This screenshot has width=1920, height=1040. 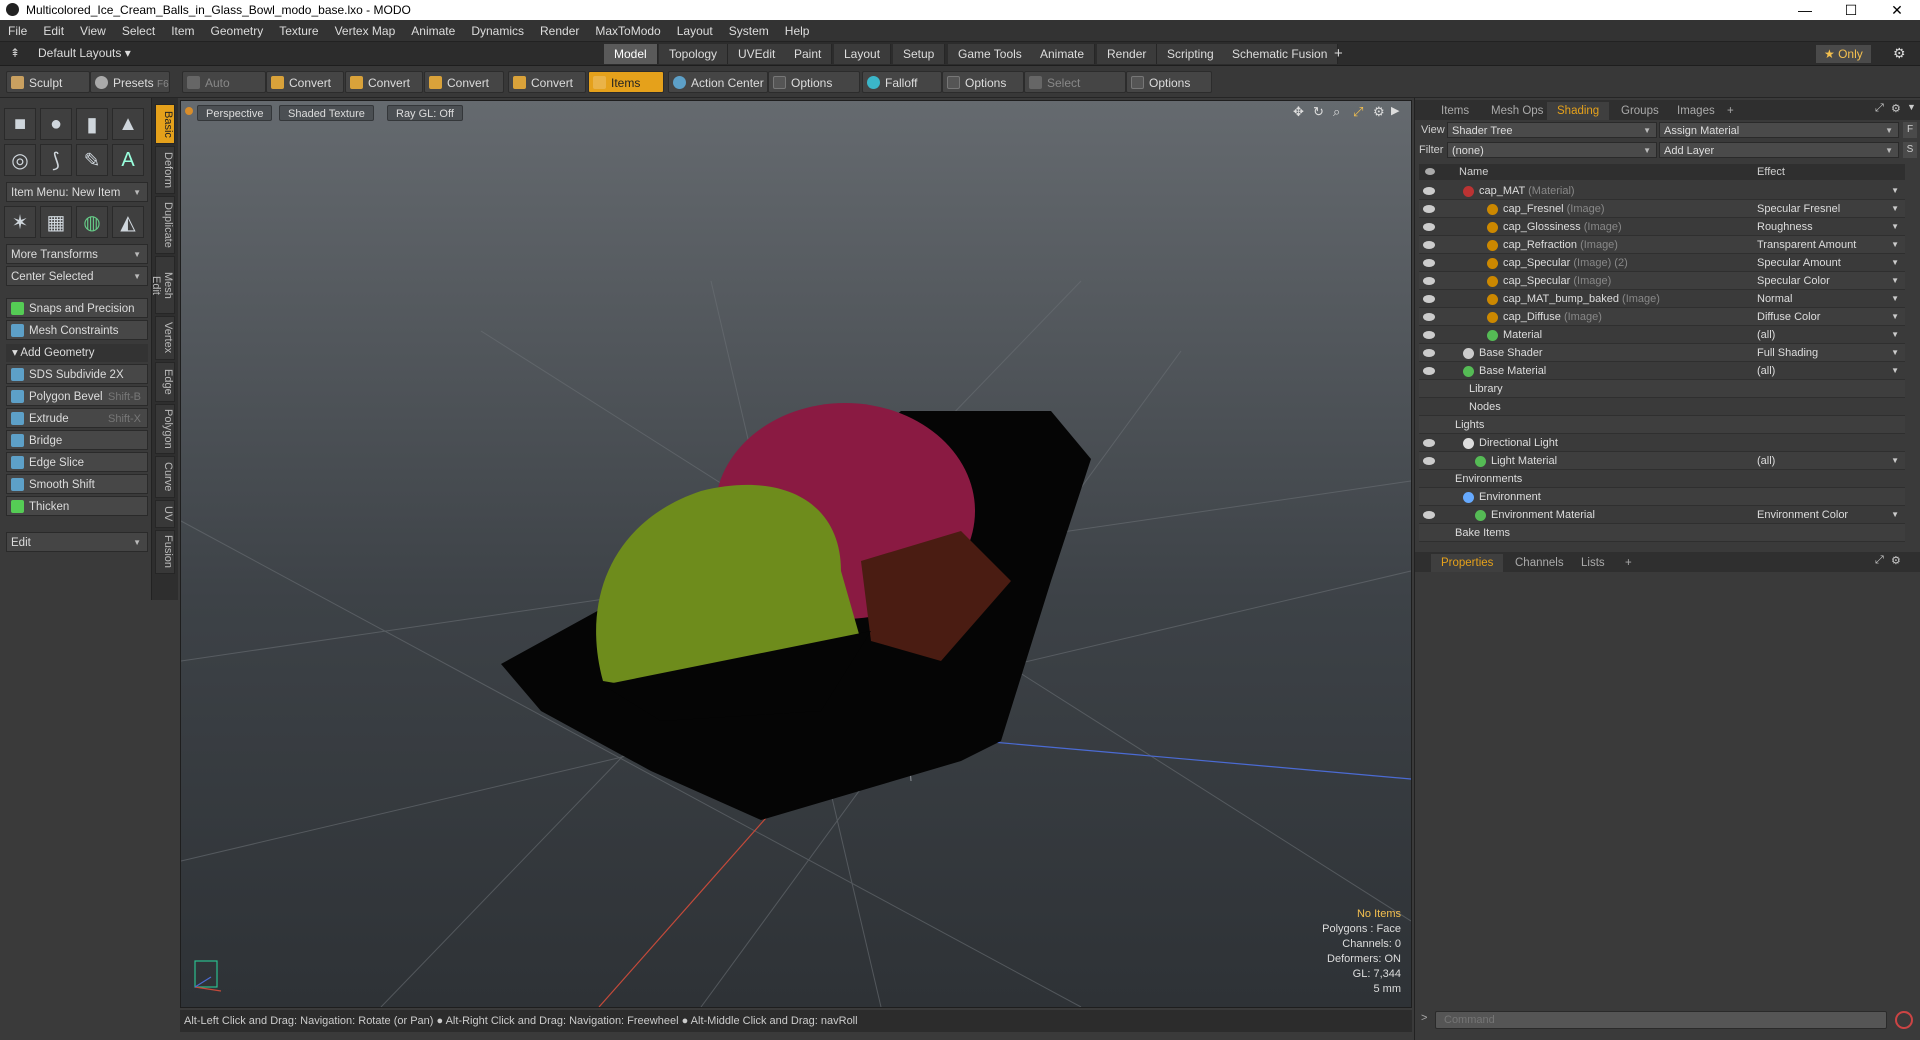 I want to click on menu-layout: Layout, so click(x=695, y=31).